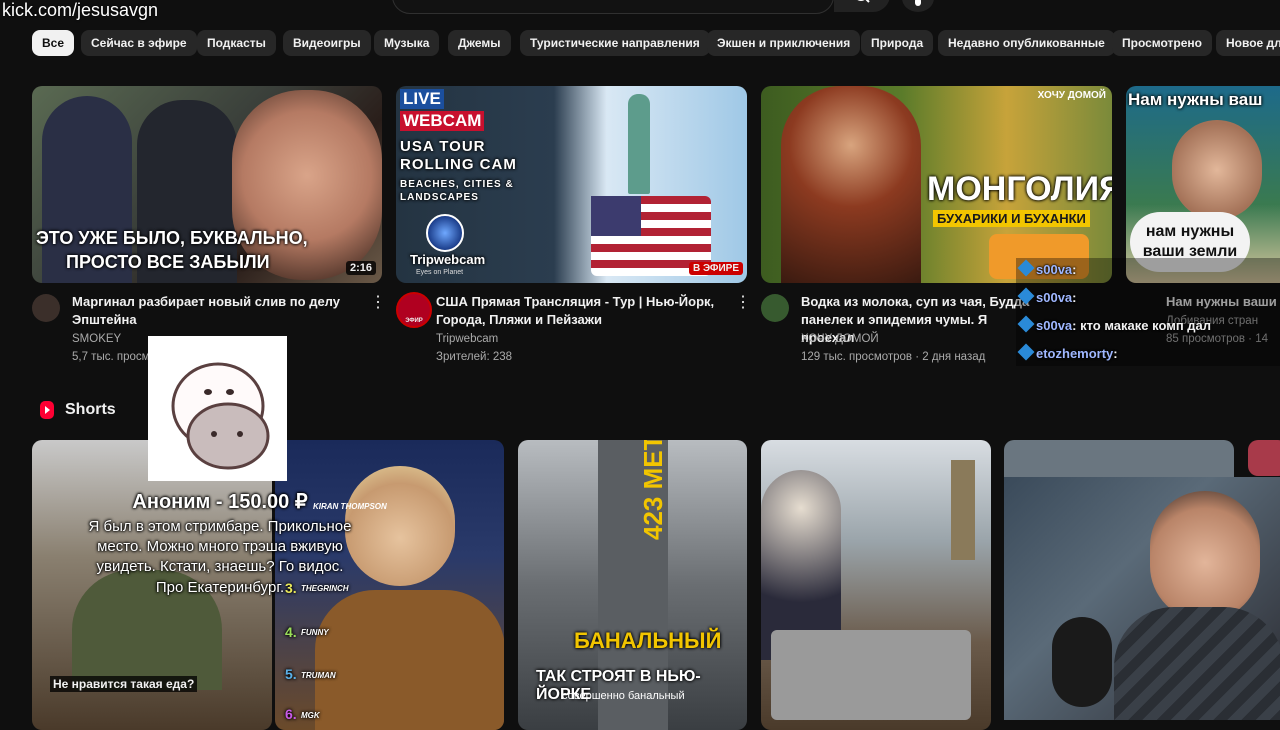  What do you see at coordinates (407, 43) in the screenshot?
I see `chip-music: Музыка` at bounding box center [407, 43].